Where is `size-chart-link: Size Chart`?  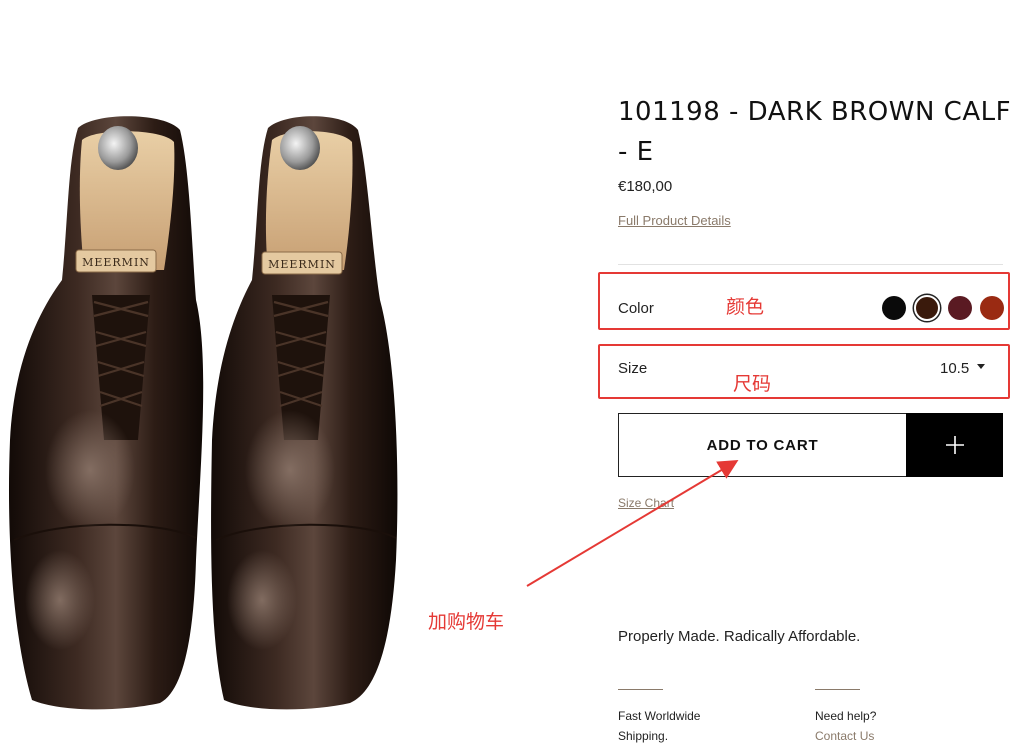
size-chart-link: Size Chart is located at coordinates (646, 503).